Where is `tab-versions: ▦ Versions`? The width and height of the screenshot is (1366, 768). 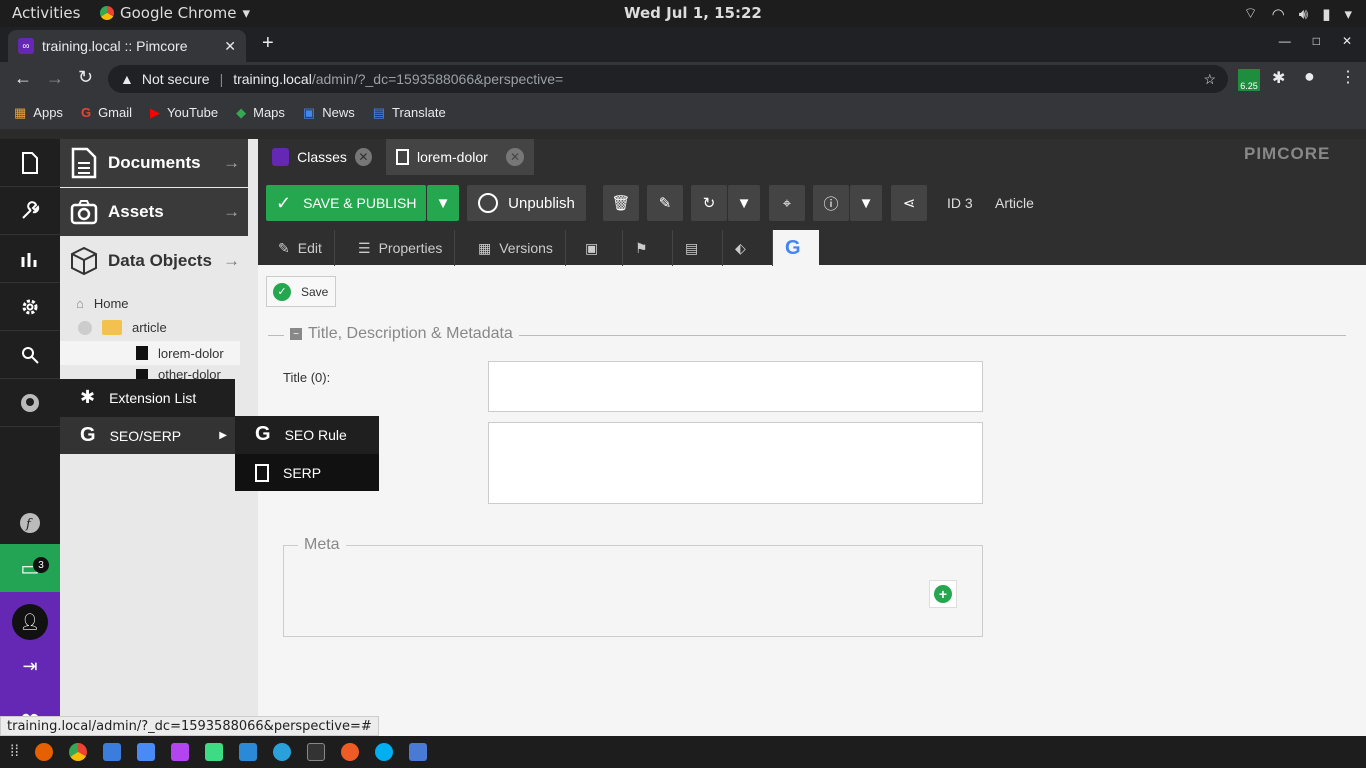 tab-versions: ▦ Versions is located at coordinates (516, 248).